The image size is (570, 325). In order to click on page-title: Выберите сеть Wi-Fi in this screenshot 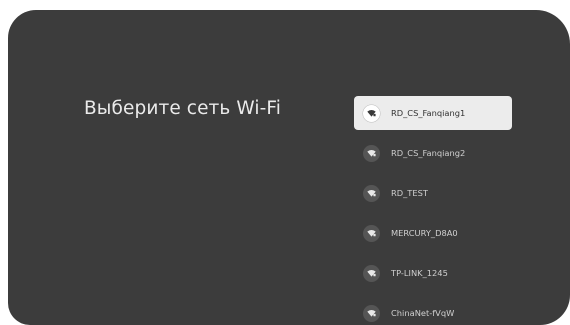, I will do `click(183, 108)`.